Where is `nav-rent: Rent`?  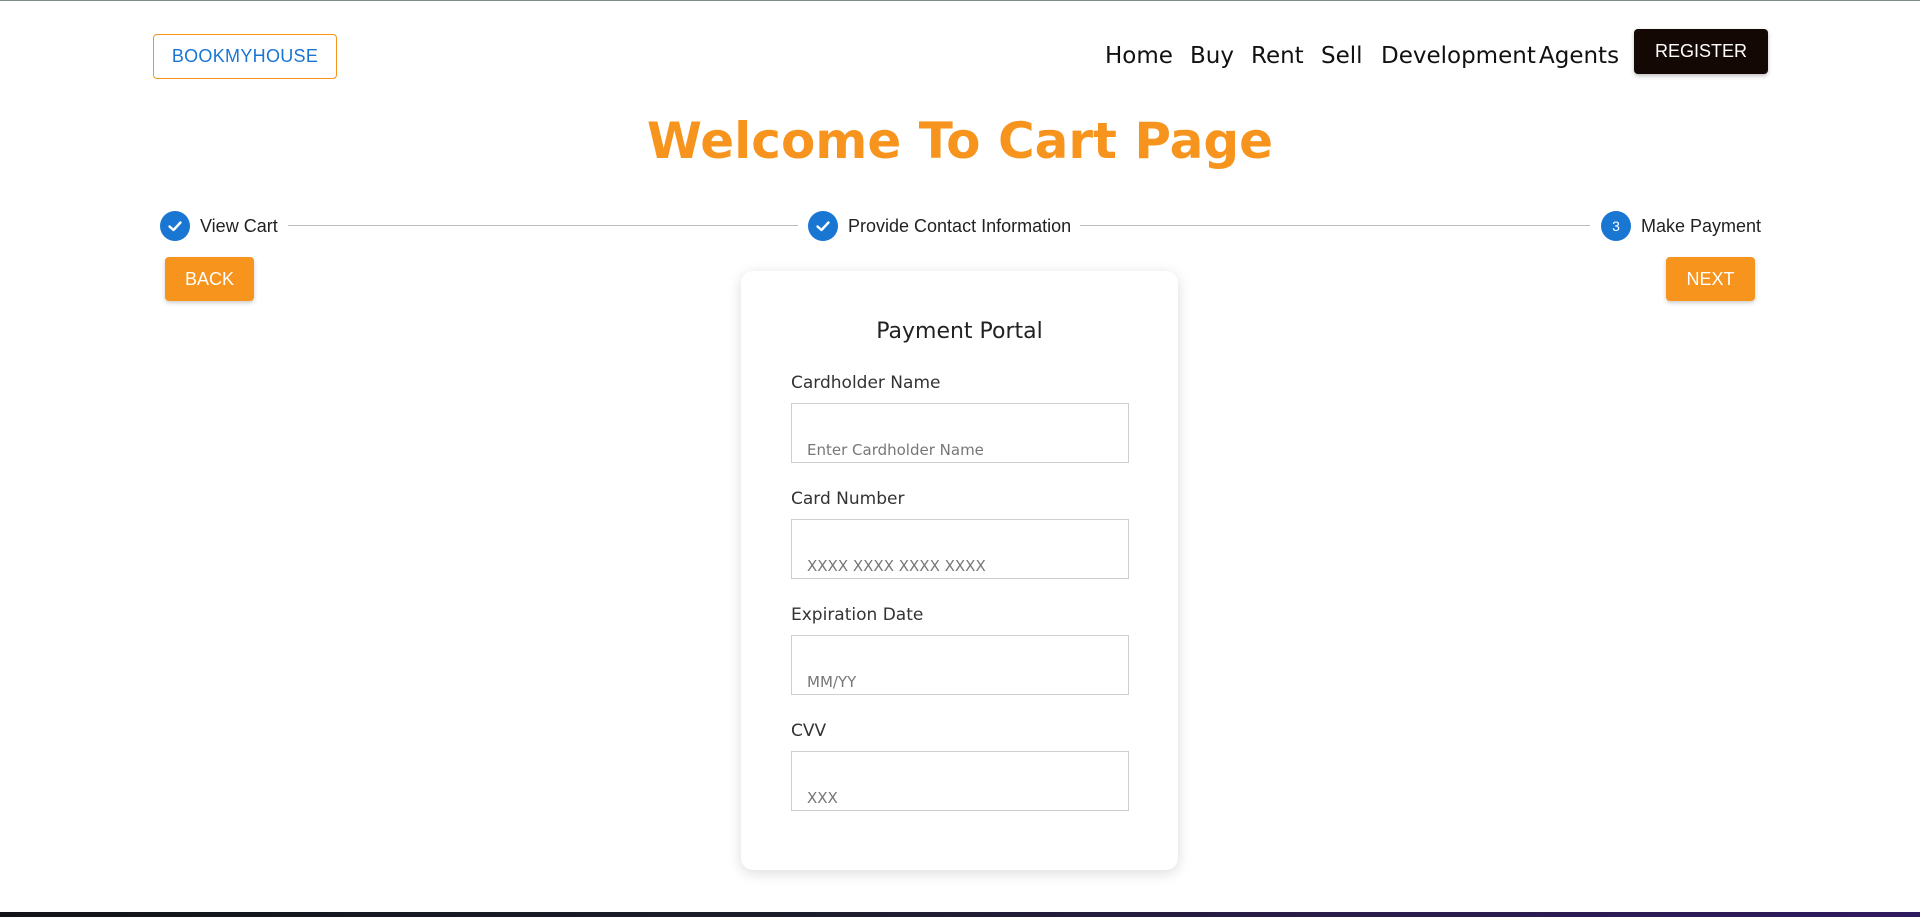
nav-rent: Rent is located at coordinates (1277, 56).